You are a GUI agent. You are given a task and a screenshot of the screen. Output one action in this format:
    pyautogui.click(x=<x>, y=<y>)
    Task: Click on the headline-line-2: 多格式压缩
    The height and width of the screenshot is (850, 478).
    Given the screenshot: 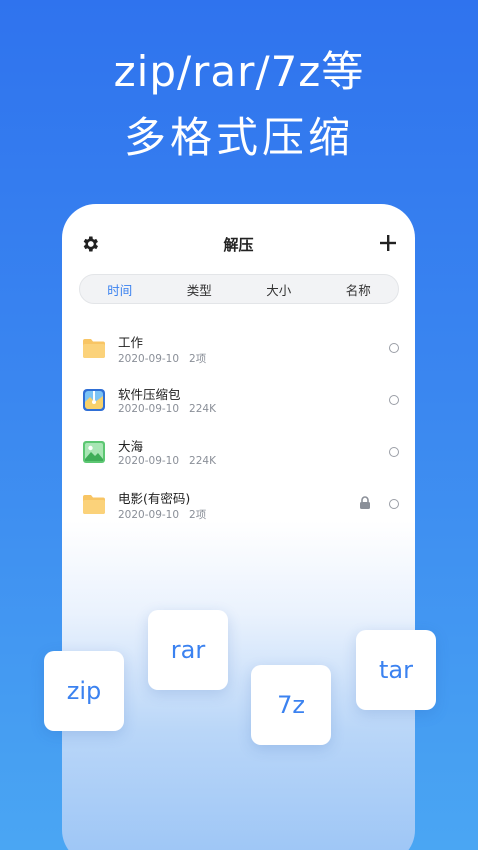 What is the action you would take?
    pyautogui.click(x=238, y=137)
    